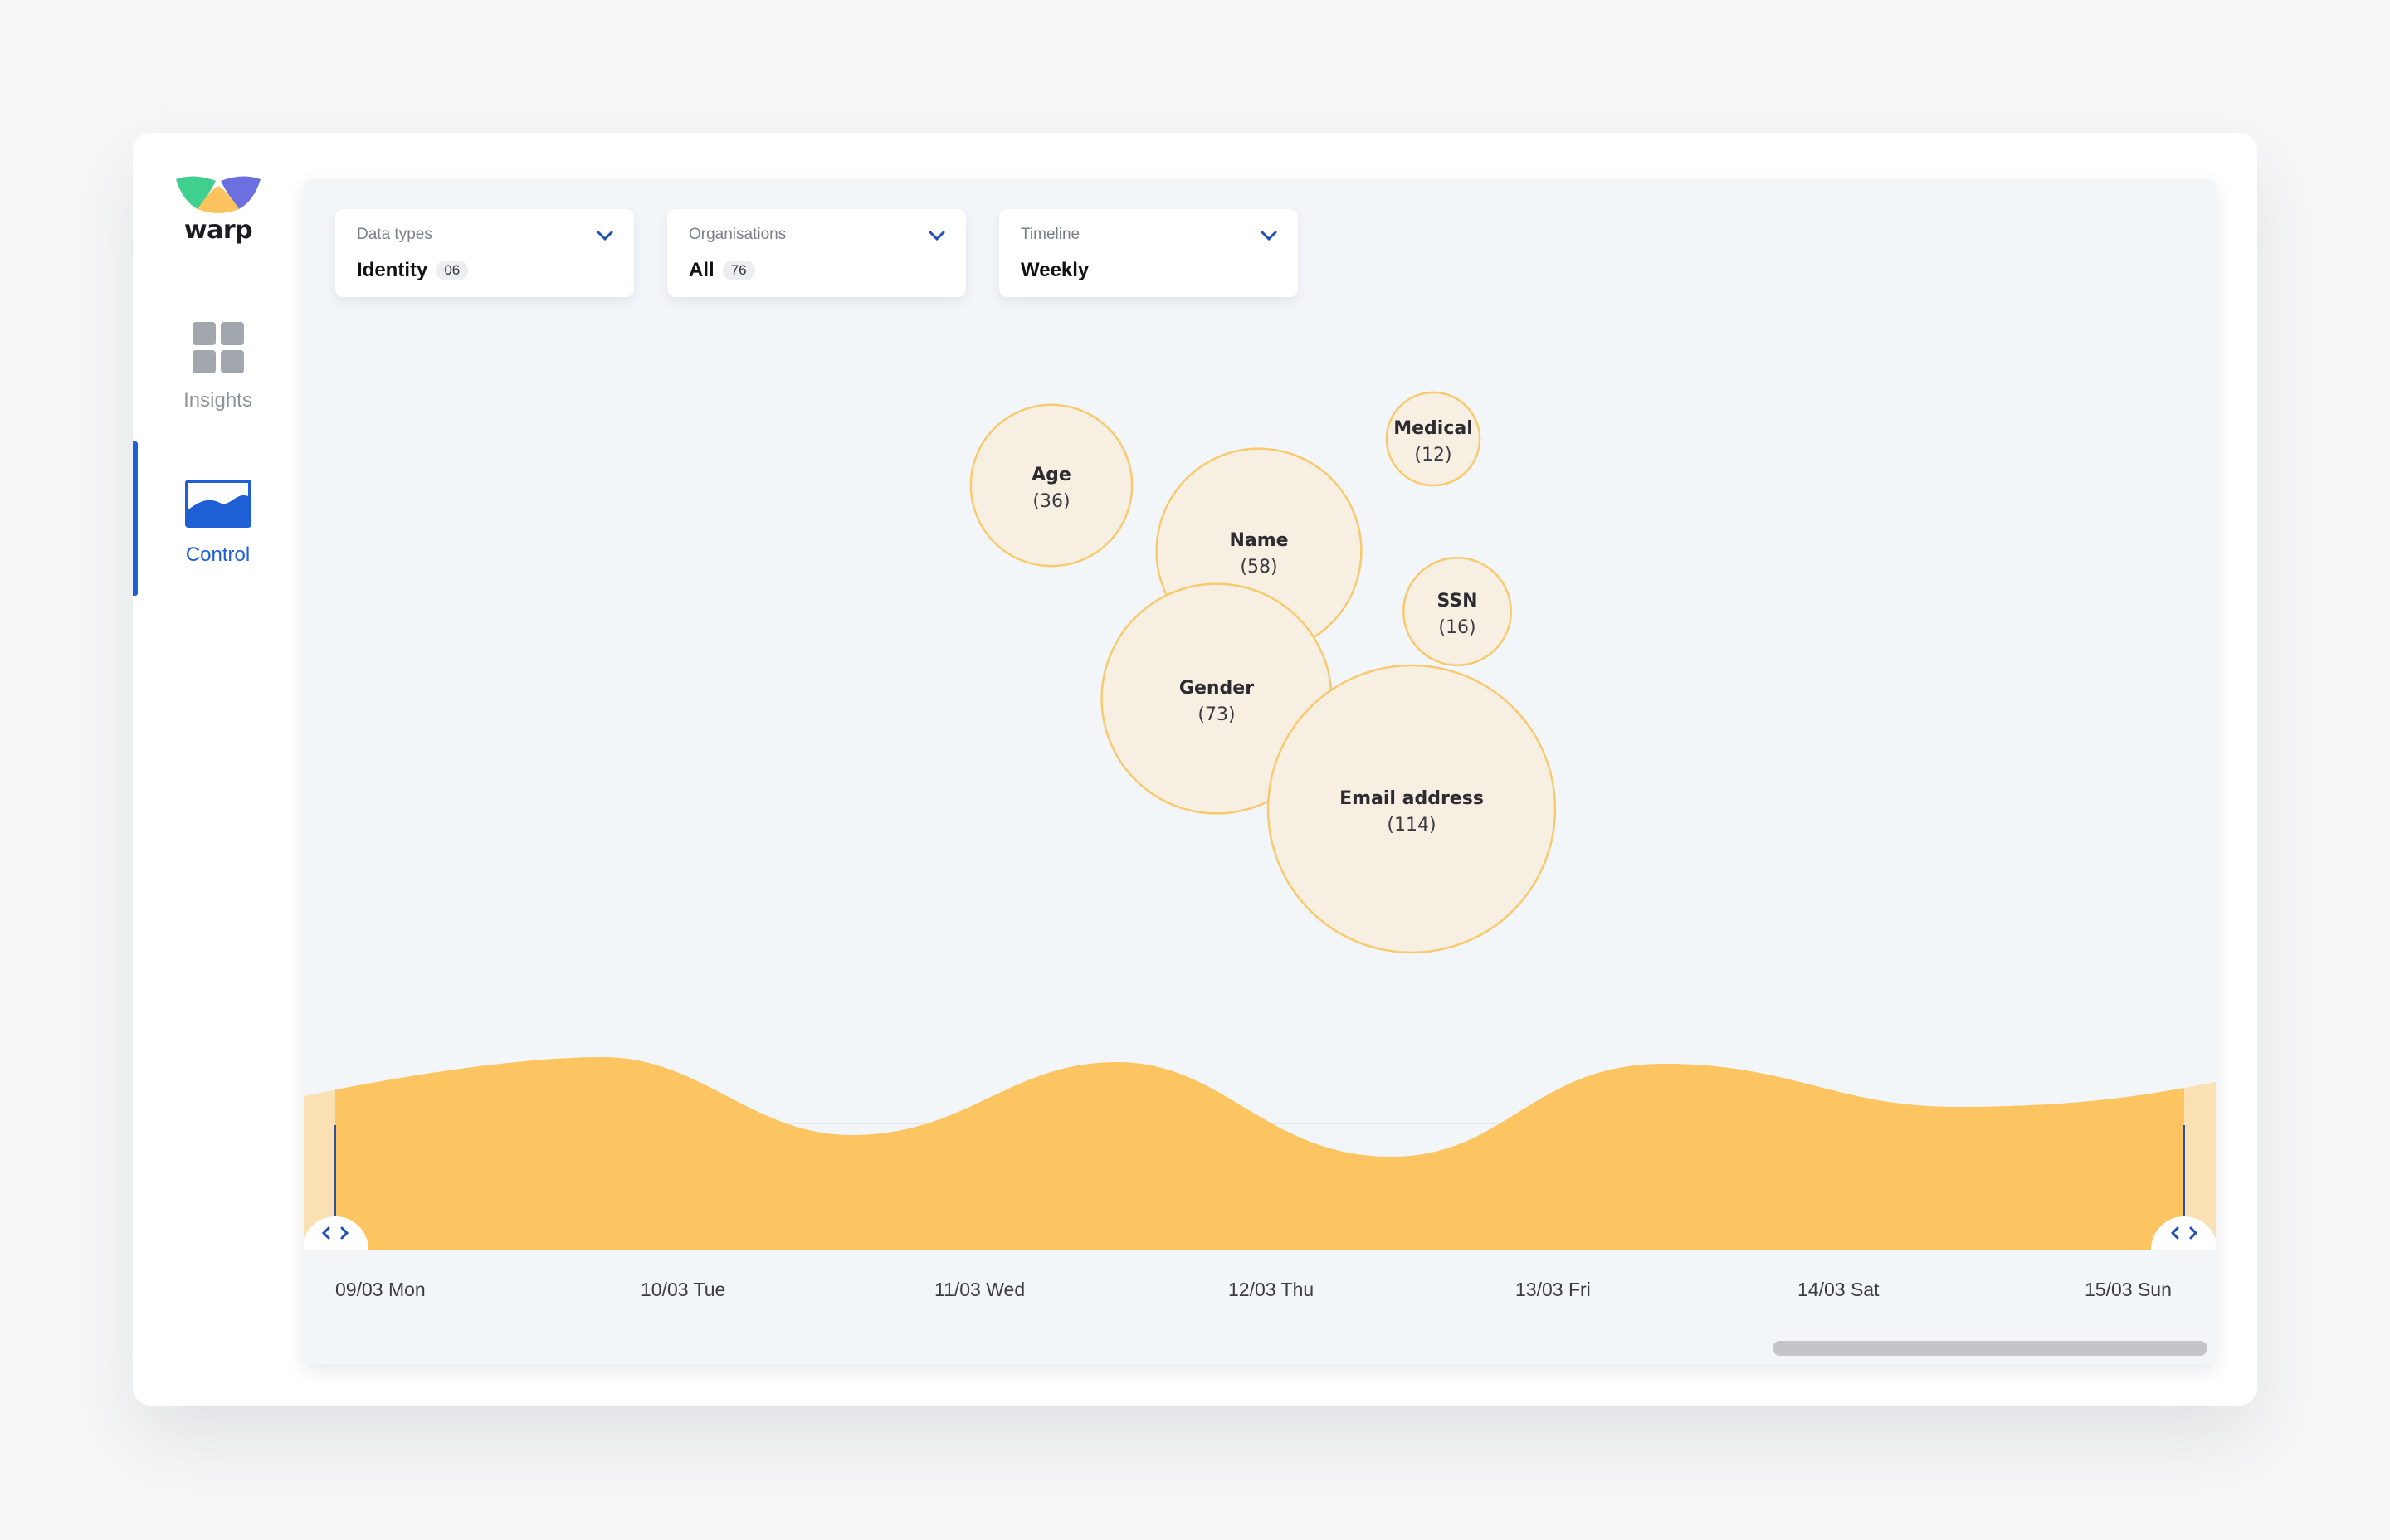  I want to click on scrollbar-thumb, so click(1990, 1348).